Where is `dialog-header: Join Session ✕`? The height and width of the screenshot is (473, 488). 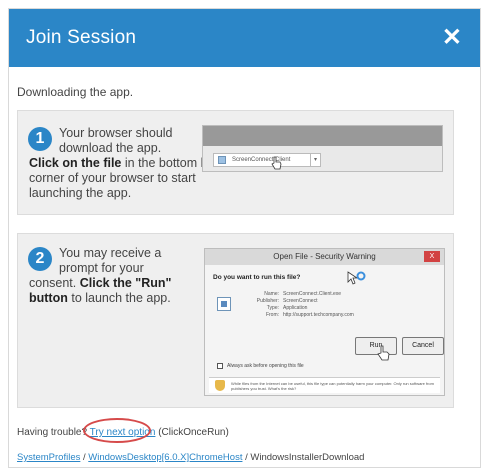 dialog-header: Join Session ✕ is located at coordinates (244, 38).